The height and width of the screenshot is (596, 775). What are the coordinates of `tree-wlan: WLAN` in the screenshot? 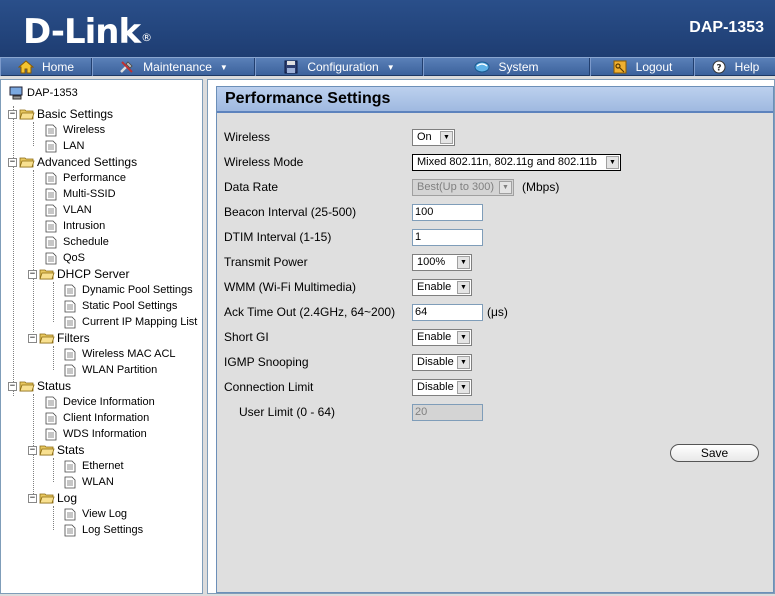 It's located at (89, 482).